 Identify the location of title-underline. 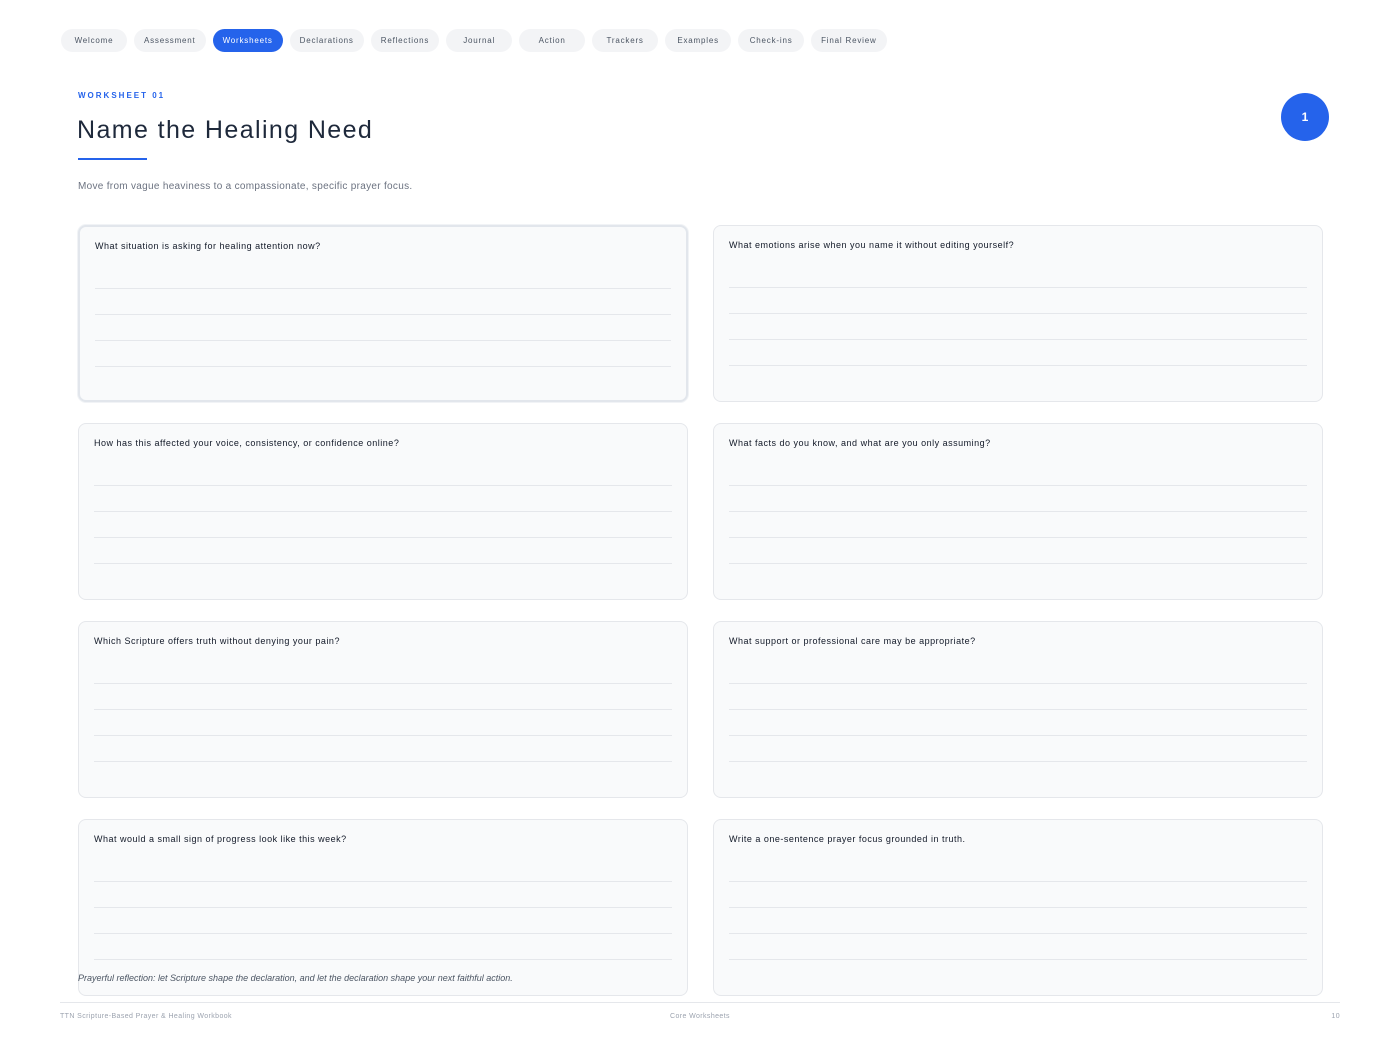
(112, 159).